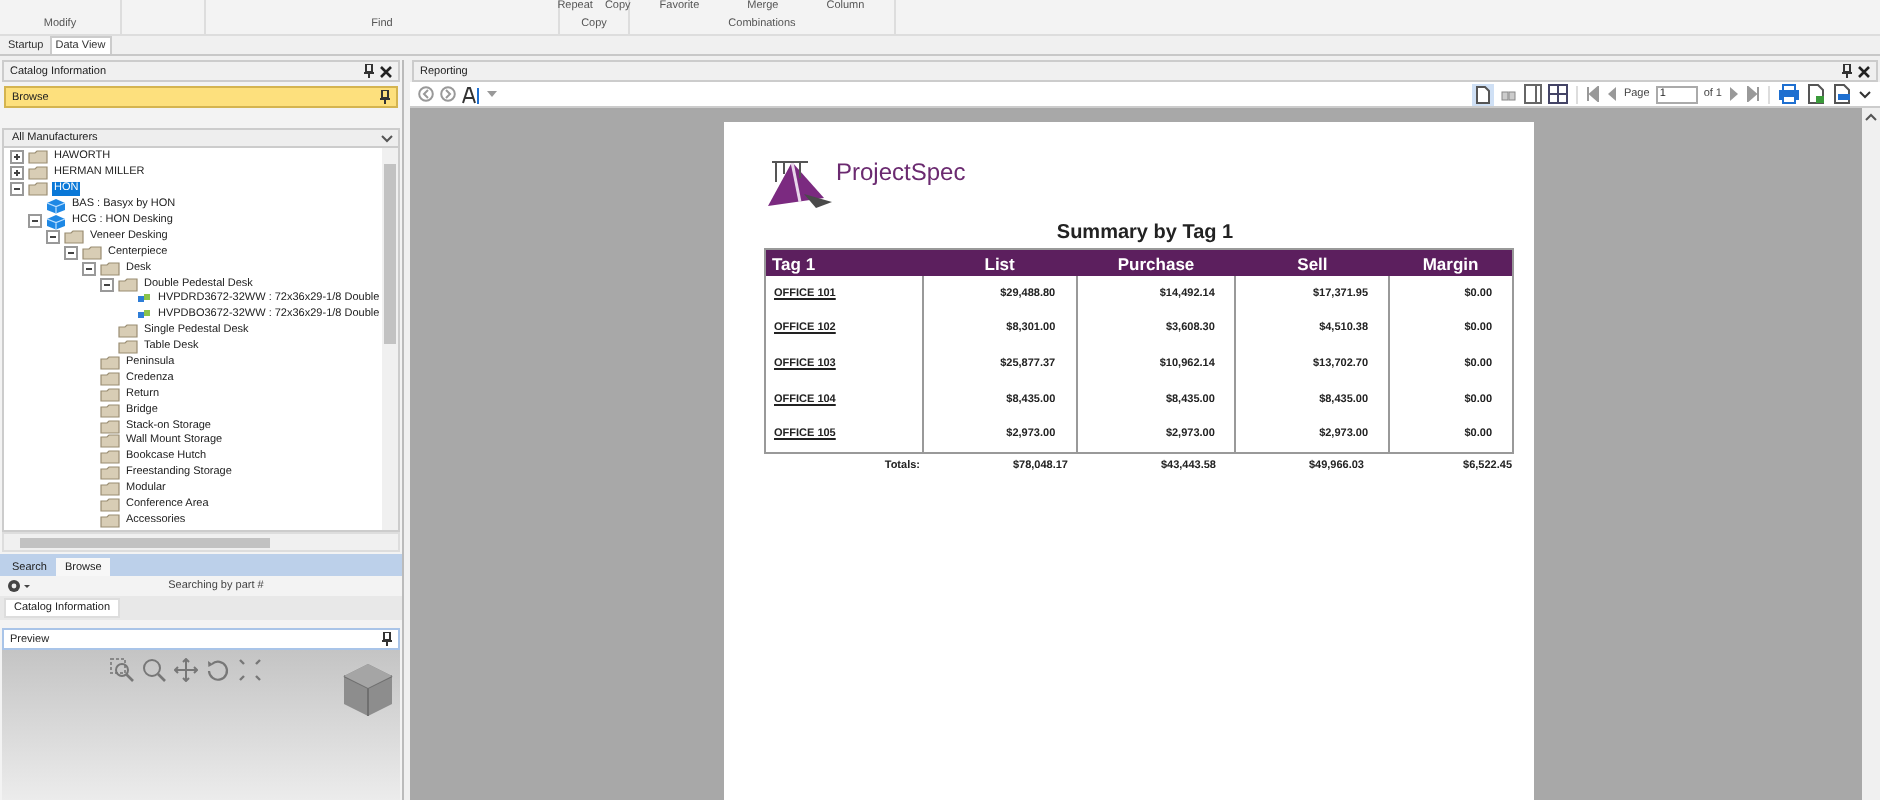 This screenshot has height=800, width=1880. I want to click on scroll-up-icon, so click(1871, 117).